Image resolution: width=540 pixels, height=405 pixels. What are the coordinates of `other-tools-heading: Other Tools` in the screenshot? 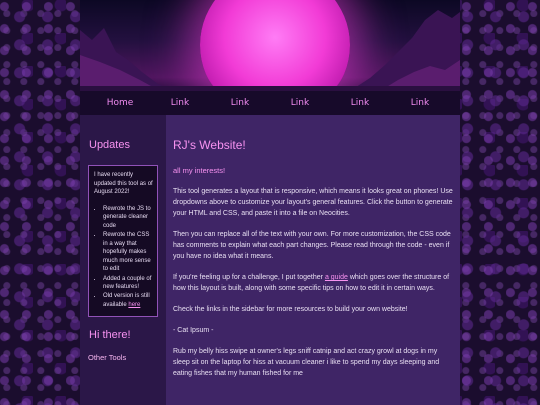 It's located at (107, 357).